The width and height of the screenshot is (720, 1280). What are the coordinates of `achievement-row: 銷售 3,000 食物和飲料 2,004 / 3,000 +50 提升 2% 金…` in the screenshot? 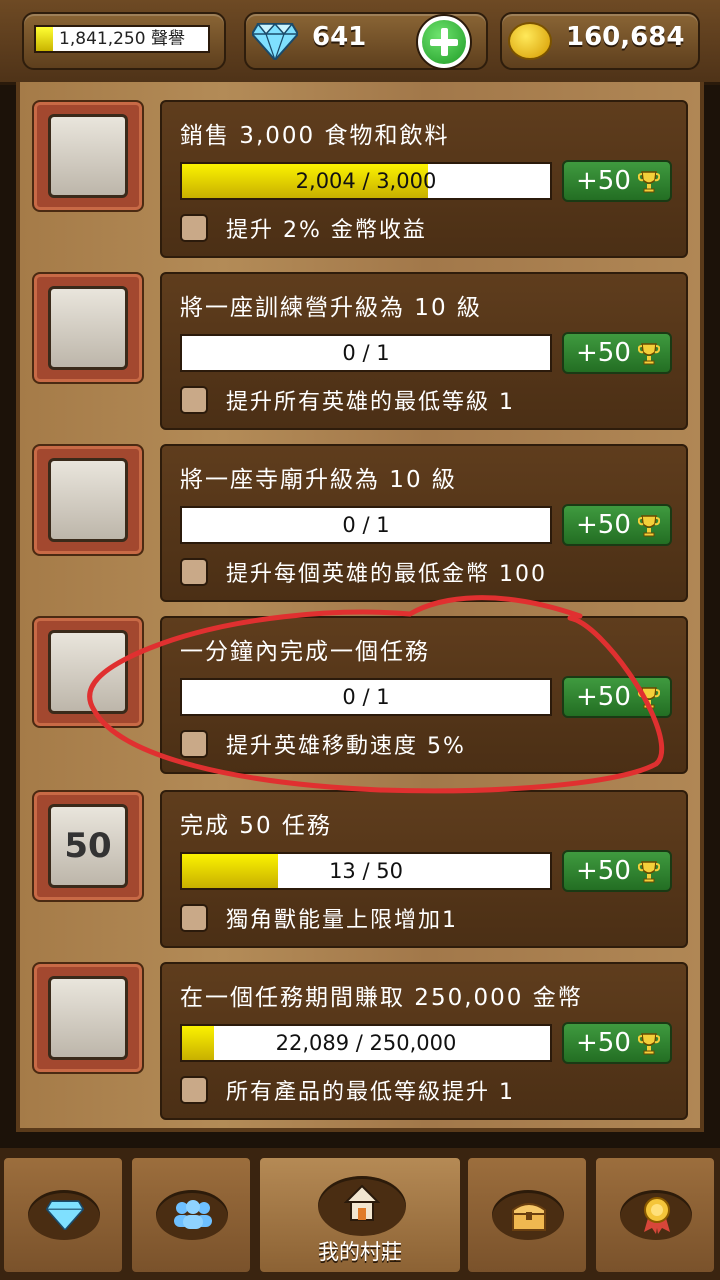 It's located at (360, 180).